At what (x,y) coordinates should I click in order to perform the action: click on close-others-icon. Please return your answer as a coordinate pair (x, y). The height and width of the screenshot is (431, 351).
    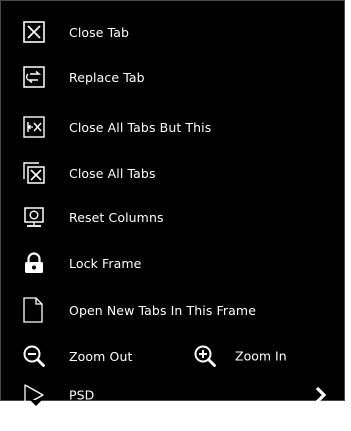
    Looking at the image, I should click on (34, 127).